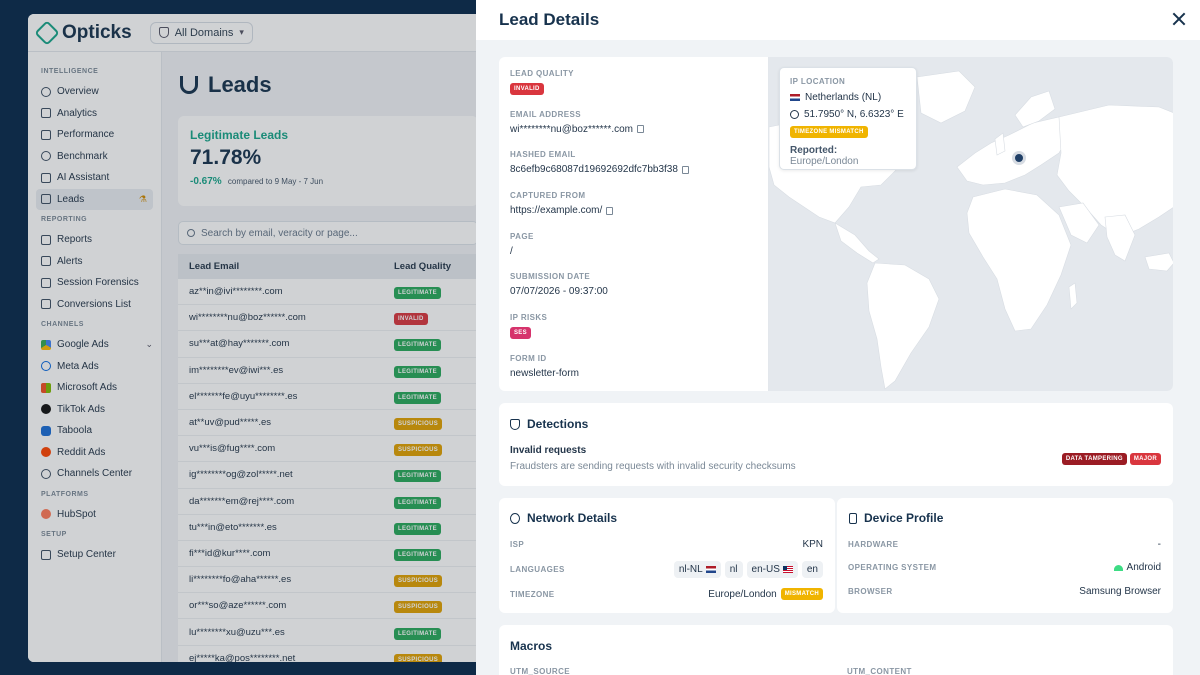 This screenshot has width=1200, height=675. Describe the element at coordinates (829, 132) in the screenshot. I see `timezone-mismatch-badge: TIMEZONE MISMATCH` at that location.